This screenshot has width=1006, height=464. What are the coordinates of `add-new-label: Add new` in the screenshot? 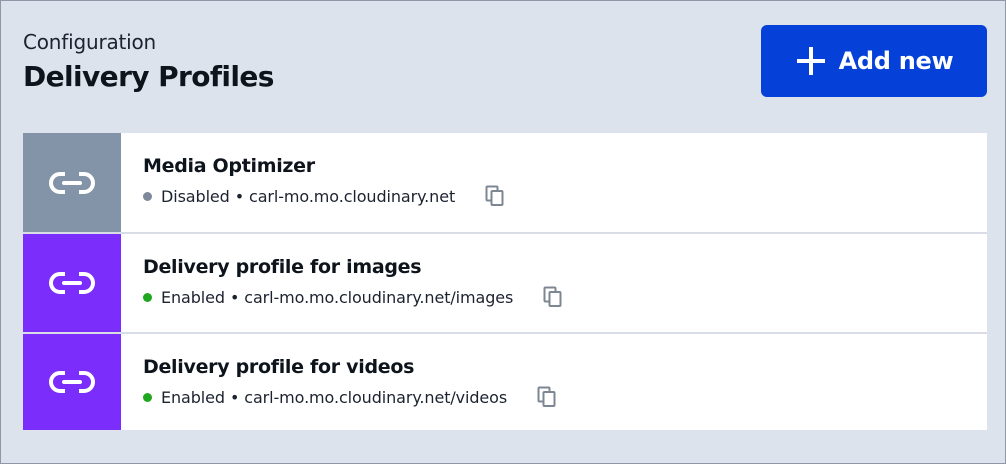 It's located at (896, 61).